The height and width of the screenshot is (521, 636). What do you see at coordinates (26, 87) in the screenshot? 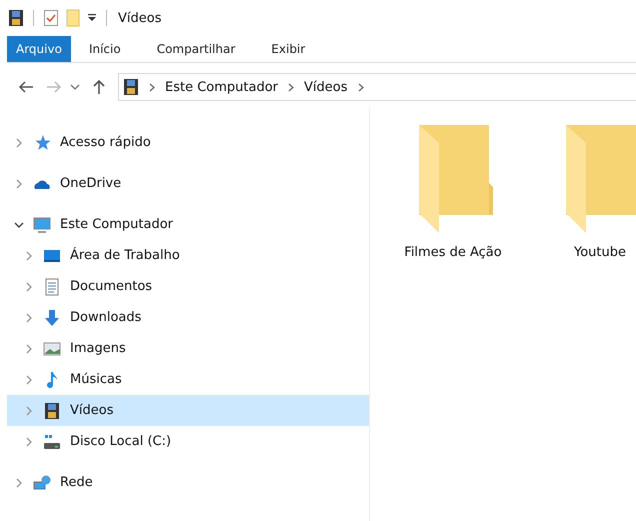
I see `back-arrow-icon` at bounding box center [26, 87].